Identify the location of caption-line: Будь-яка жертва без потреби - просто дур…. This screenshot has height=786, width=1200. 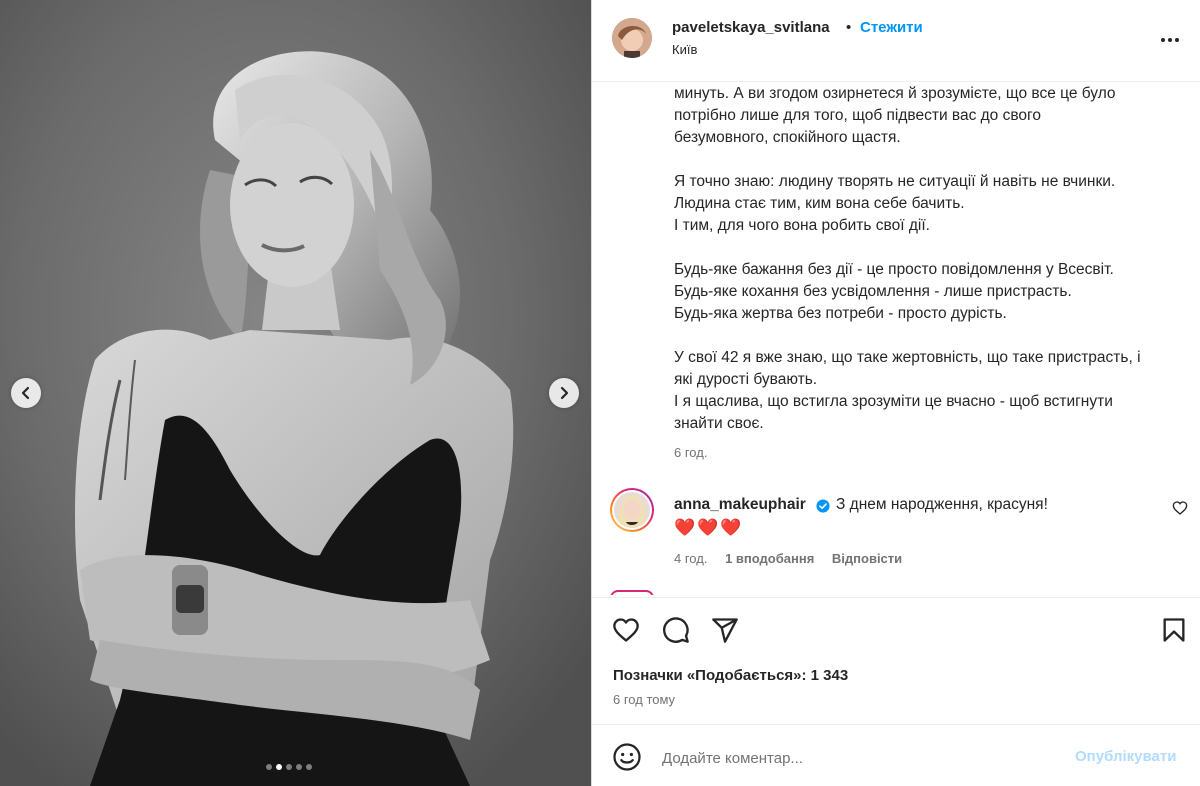
(840, 313).